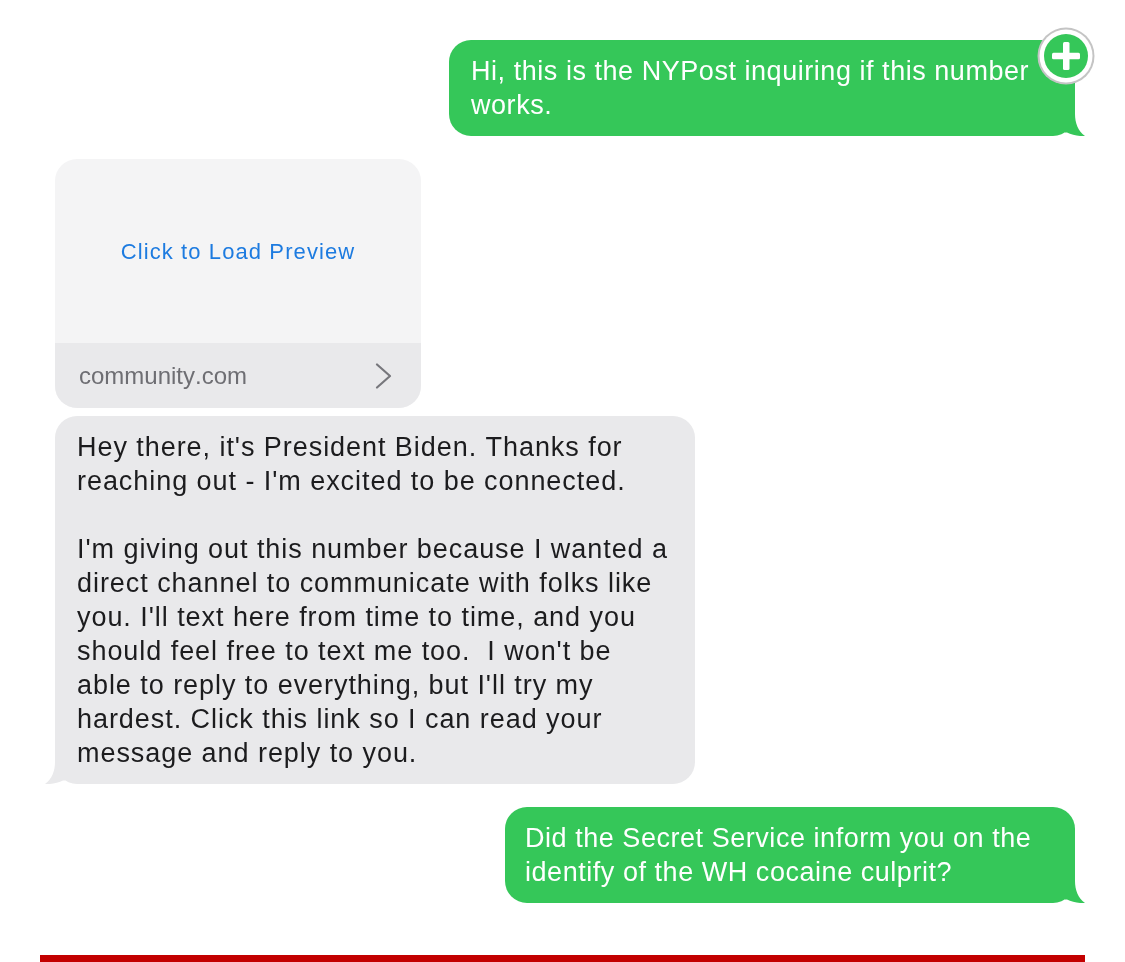  I want to click on chevron-right-icon, so click(383, 375).